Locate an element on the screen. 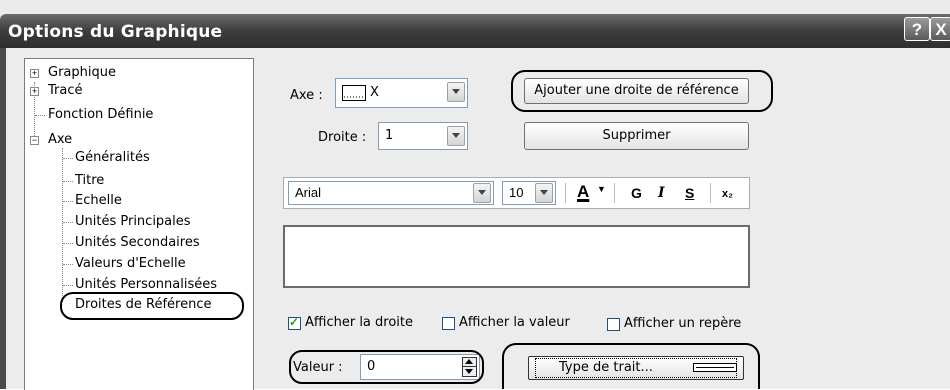  tree-item-fonction-definie: Fonction Définie is located at coordinates (100, 114).